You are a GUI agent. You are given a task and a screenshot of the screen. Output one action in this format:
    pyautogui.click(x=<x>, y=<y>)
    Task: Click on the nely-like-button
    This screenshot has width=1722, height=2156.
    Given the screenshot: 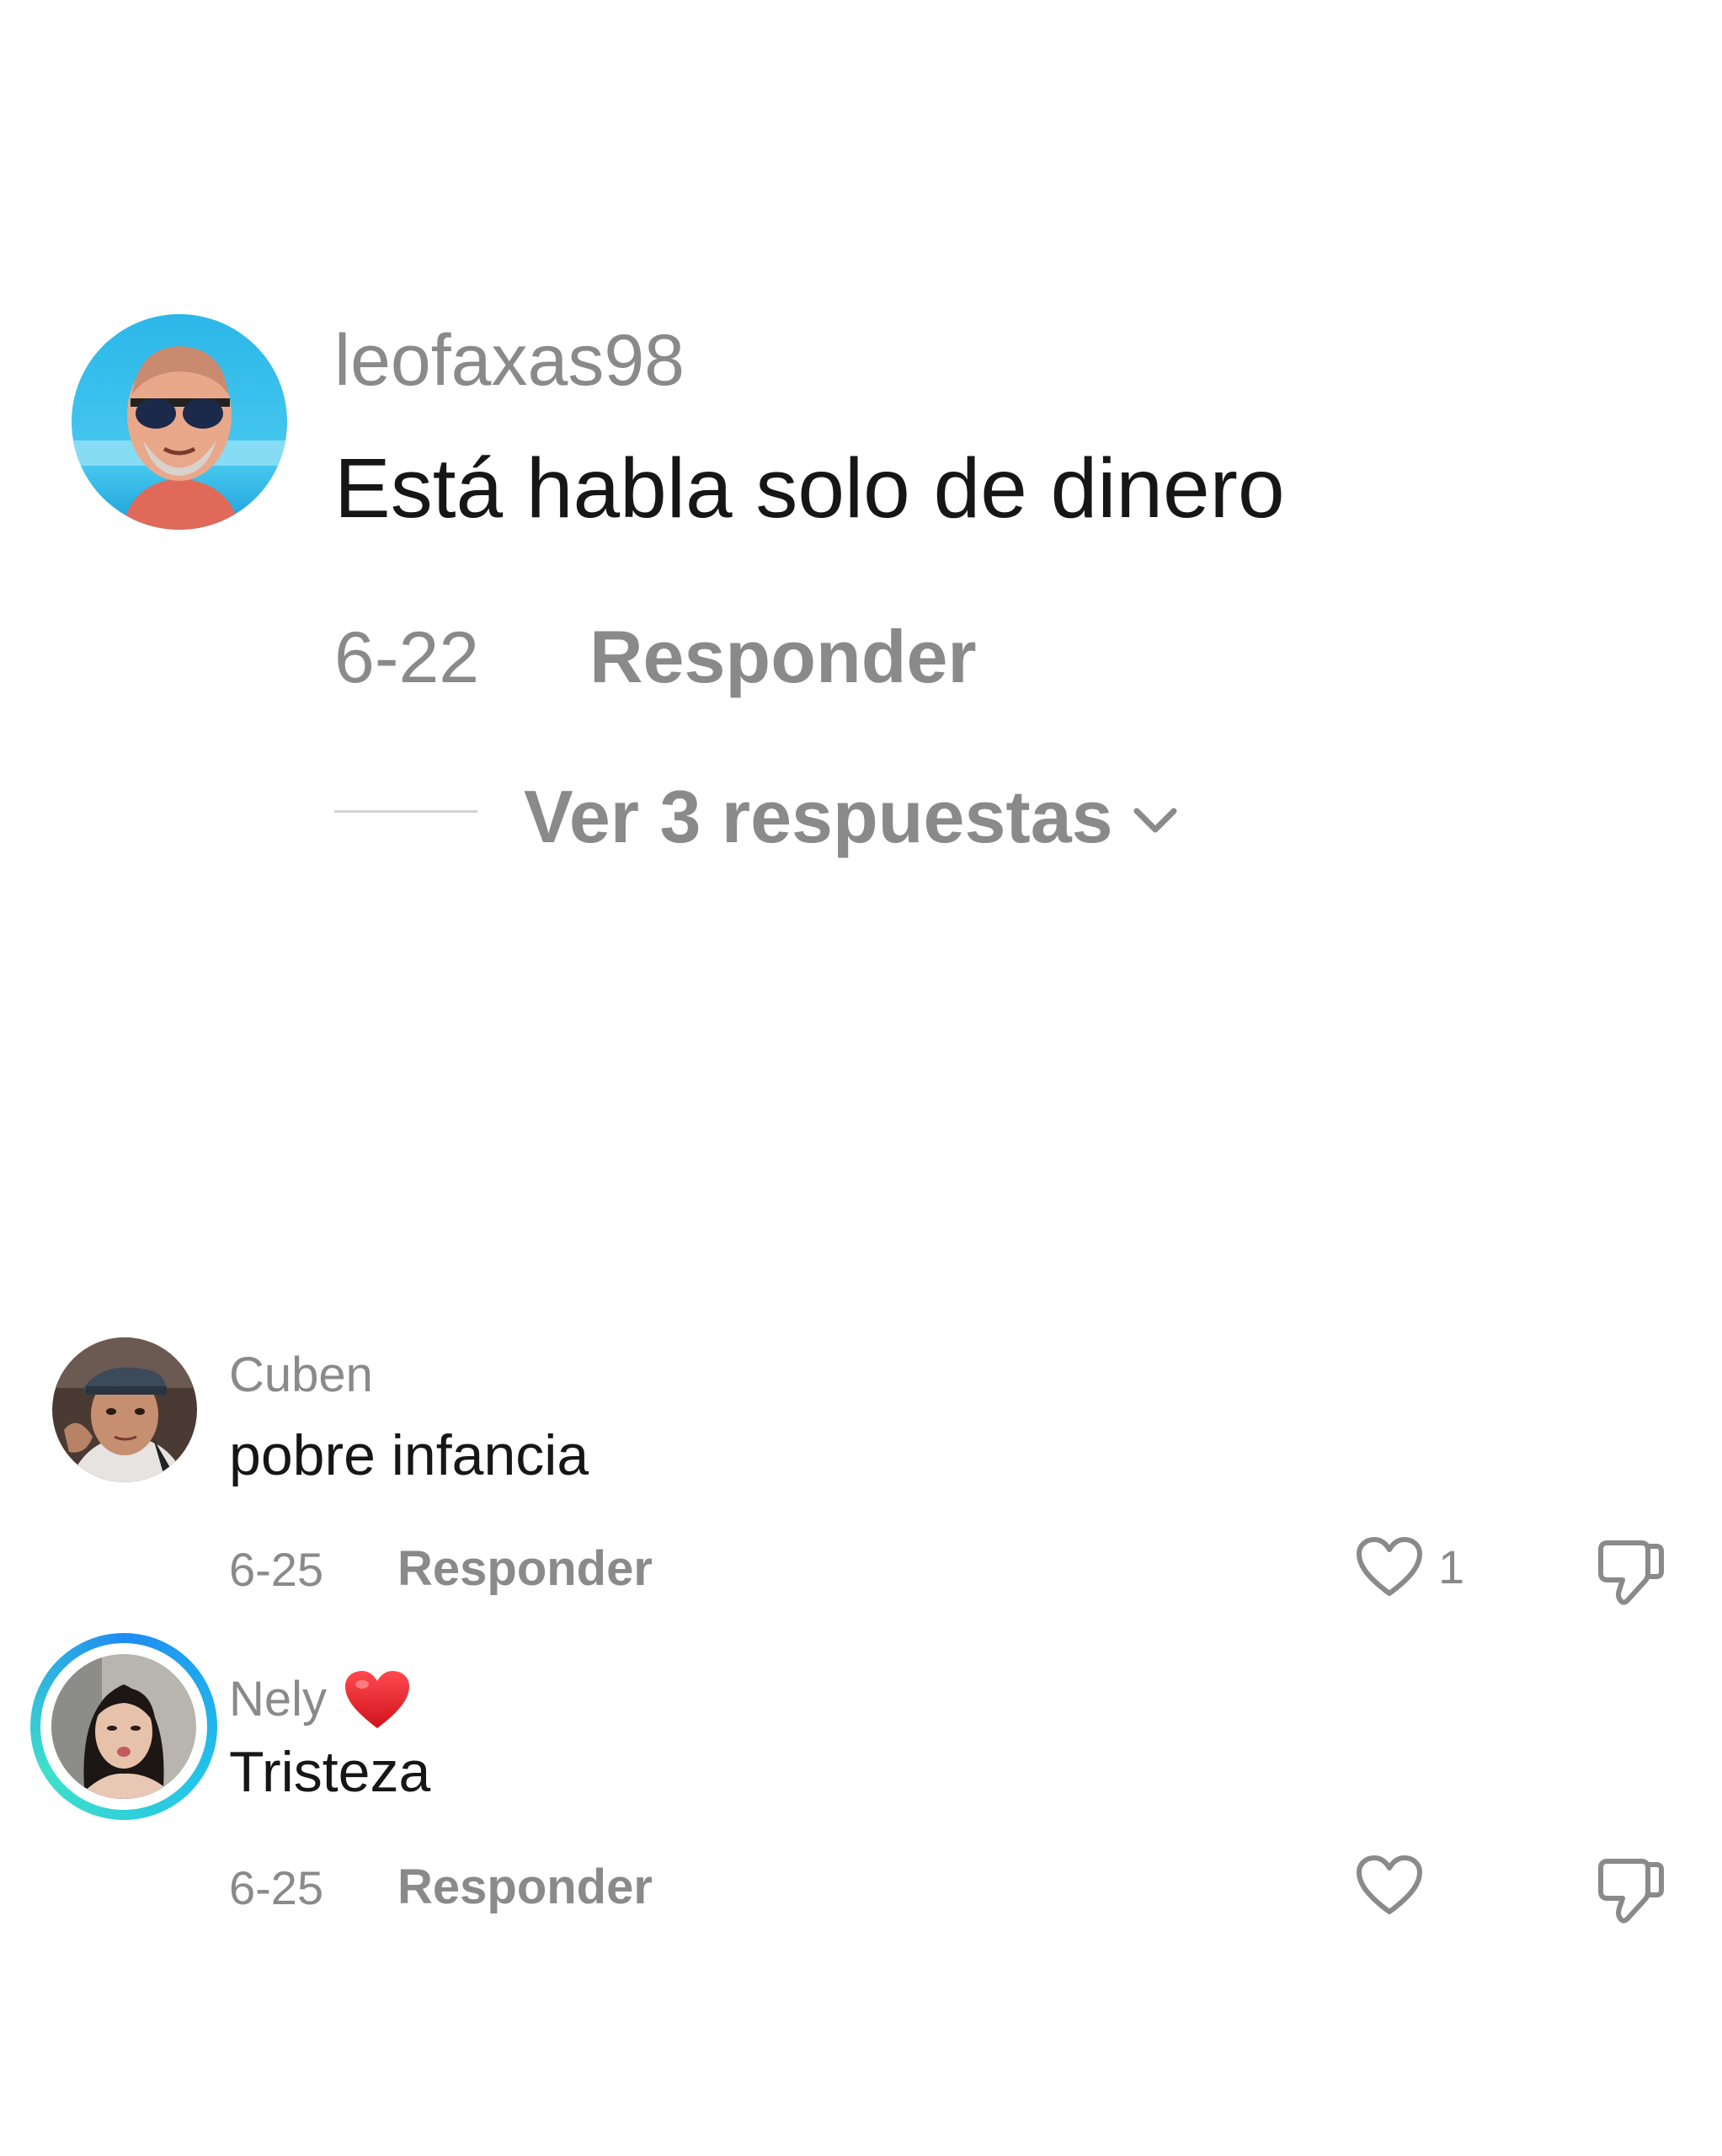 What is the action you would take?
    pyautogui.click(x=1397, y=1885)
    